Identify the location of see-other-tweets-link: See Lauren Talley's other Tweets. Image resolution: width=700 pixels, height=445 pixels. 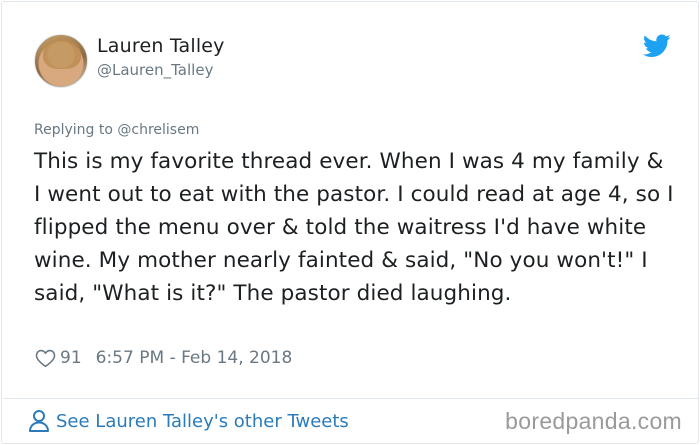
(188, 421).